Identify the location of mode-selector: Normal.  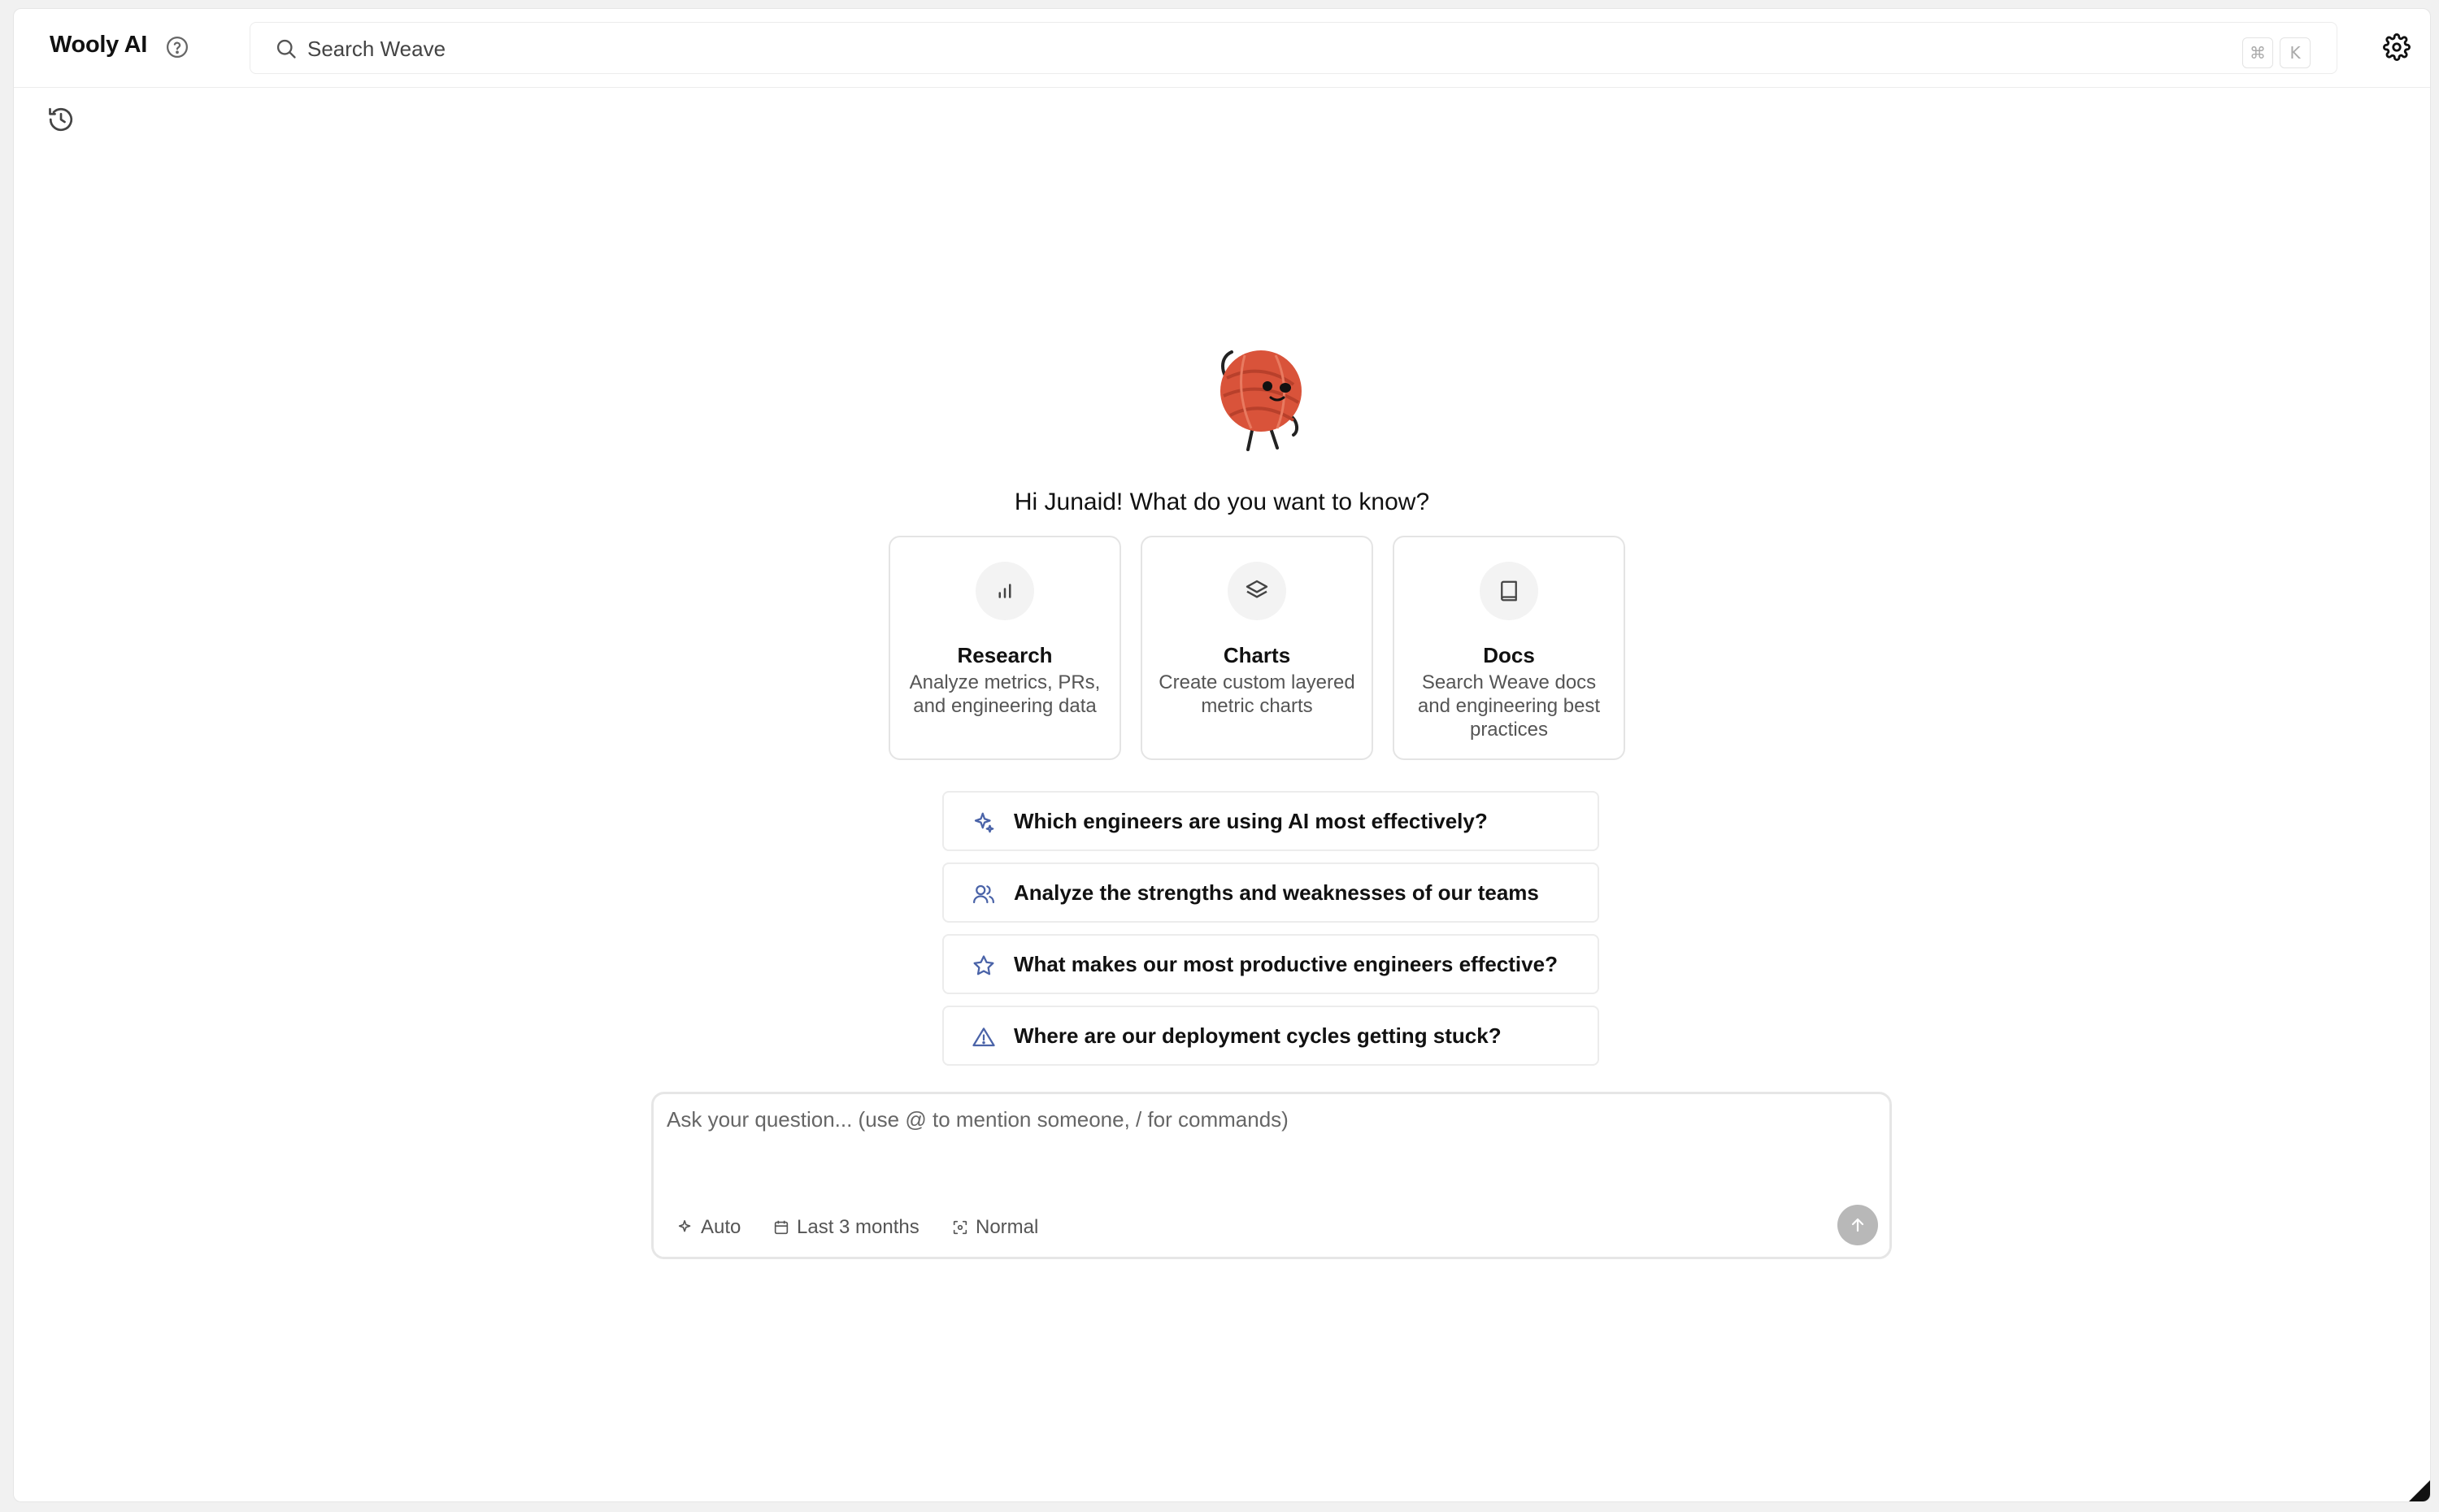
(994, 1227).